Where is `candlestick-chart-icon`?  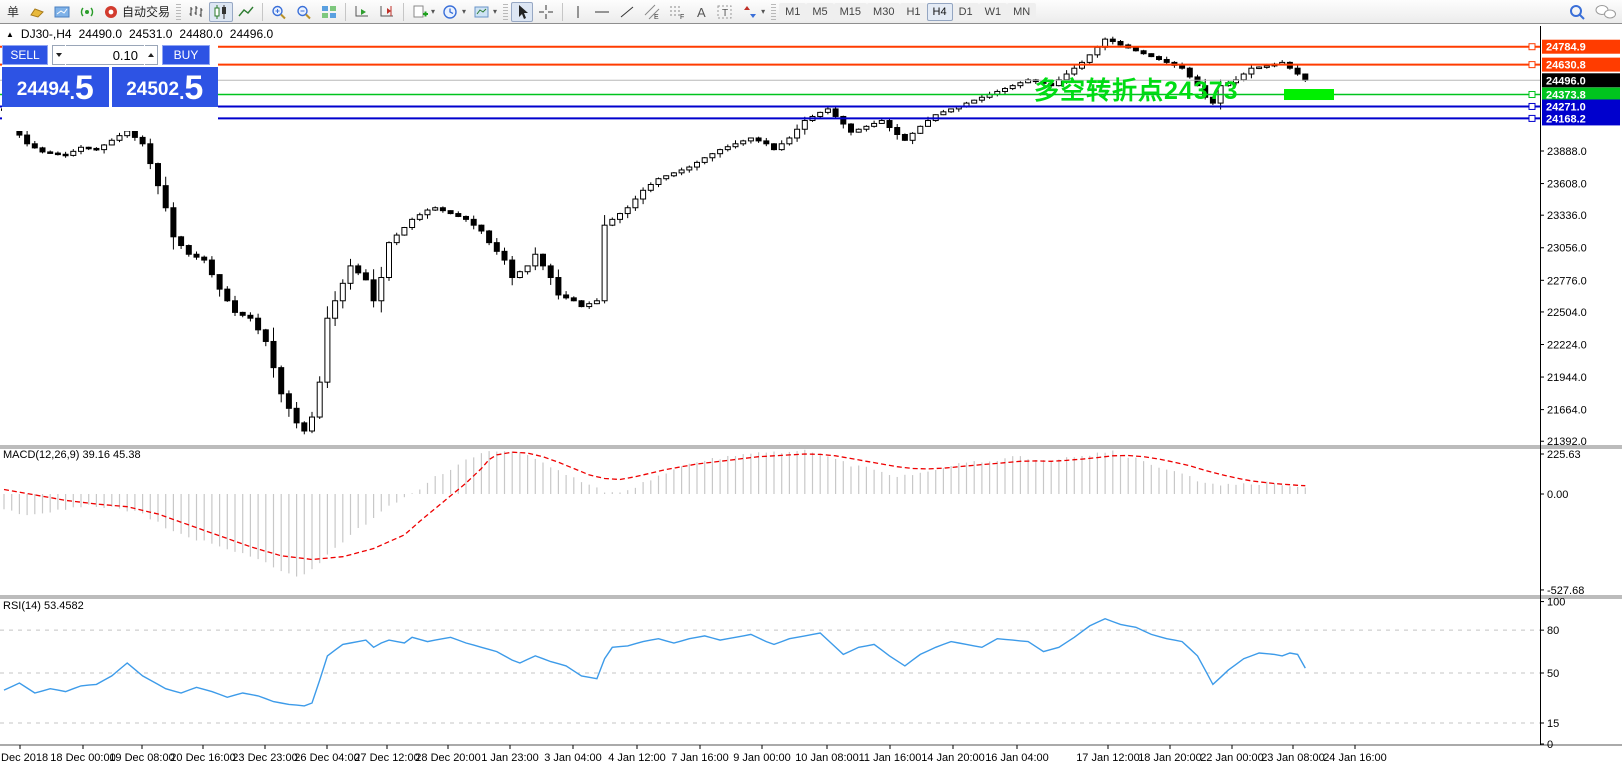
candlestick-chart-icon is located at coordinates (221, 11).